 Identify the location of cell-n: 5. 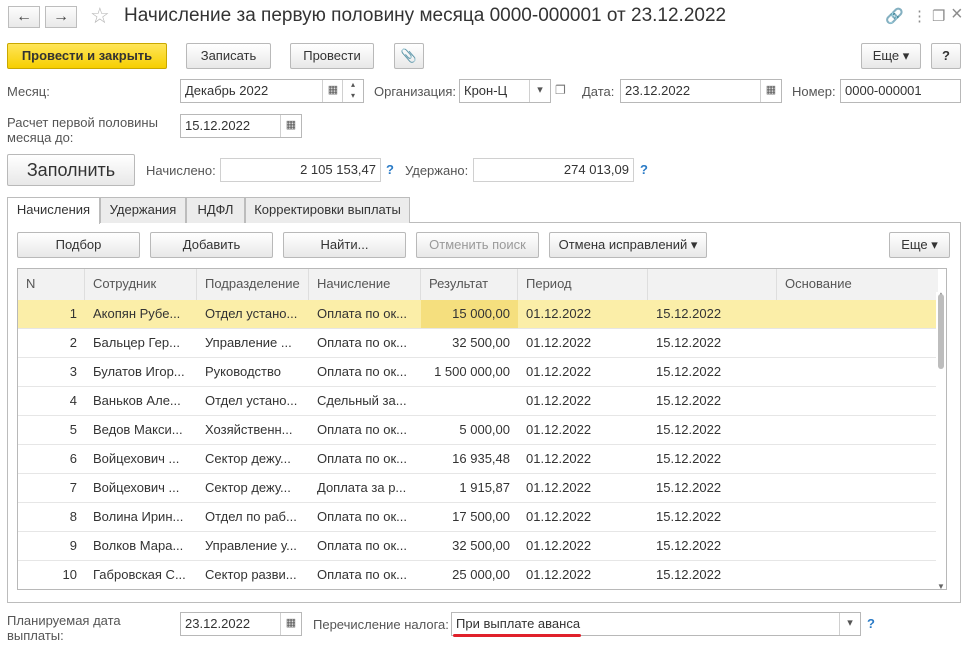
(51, 430).